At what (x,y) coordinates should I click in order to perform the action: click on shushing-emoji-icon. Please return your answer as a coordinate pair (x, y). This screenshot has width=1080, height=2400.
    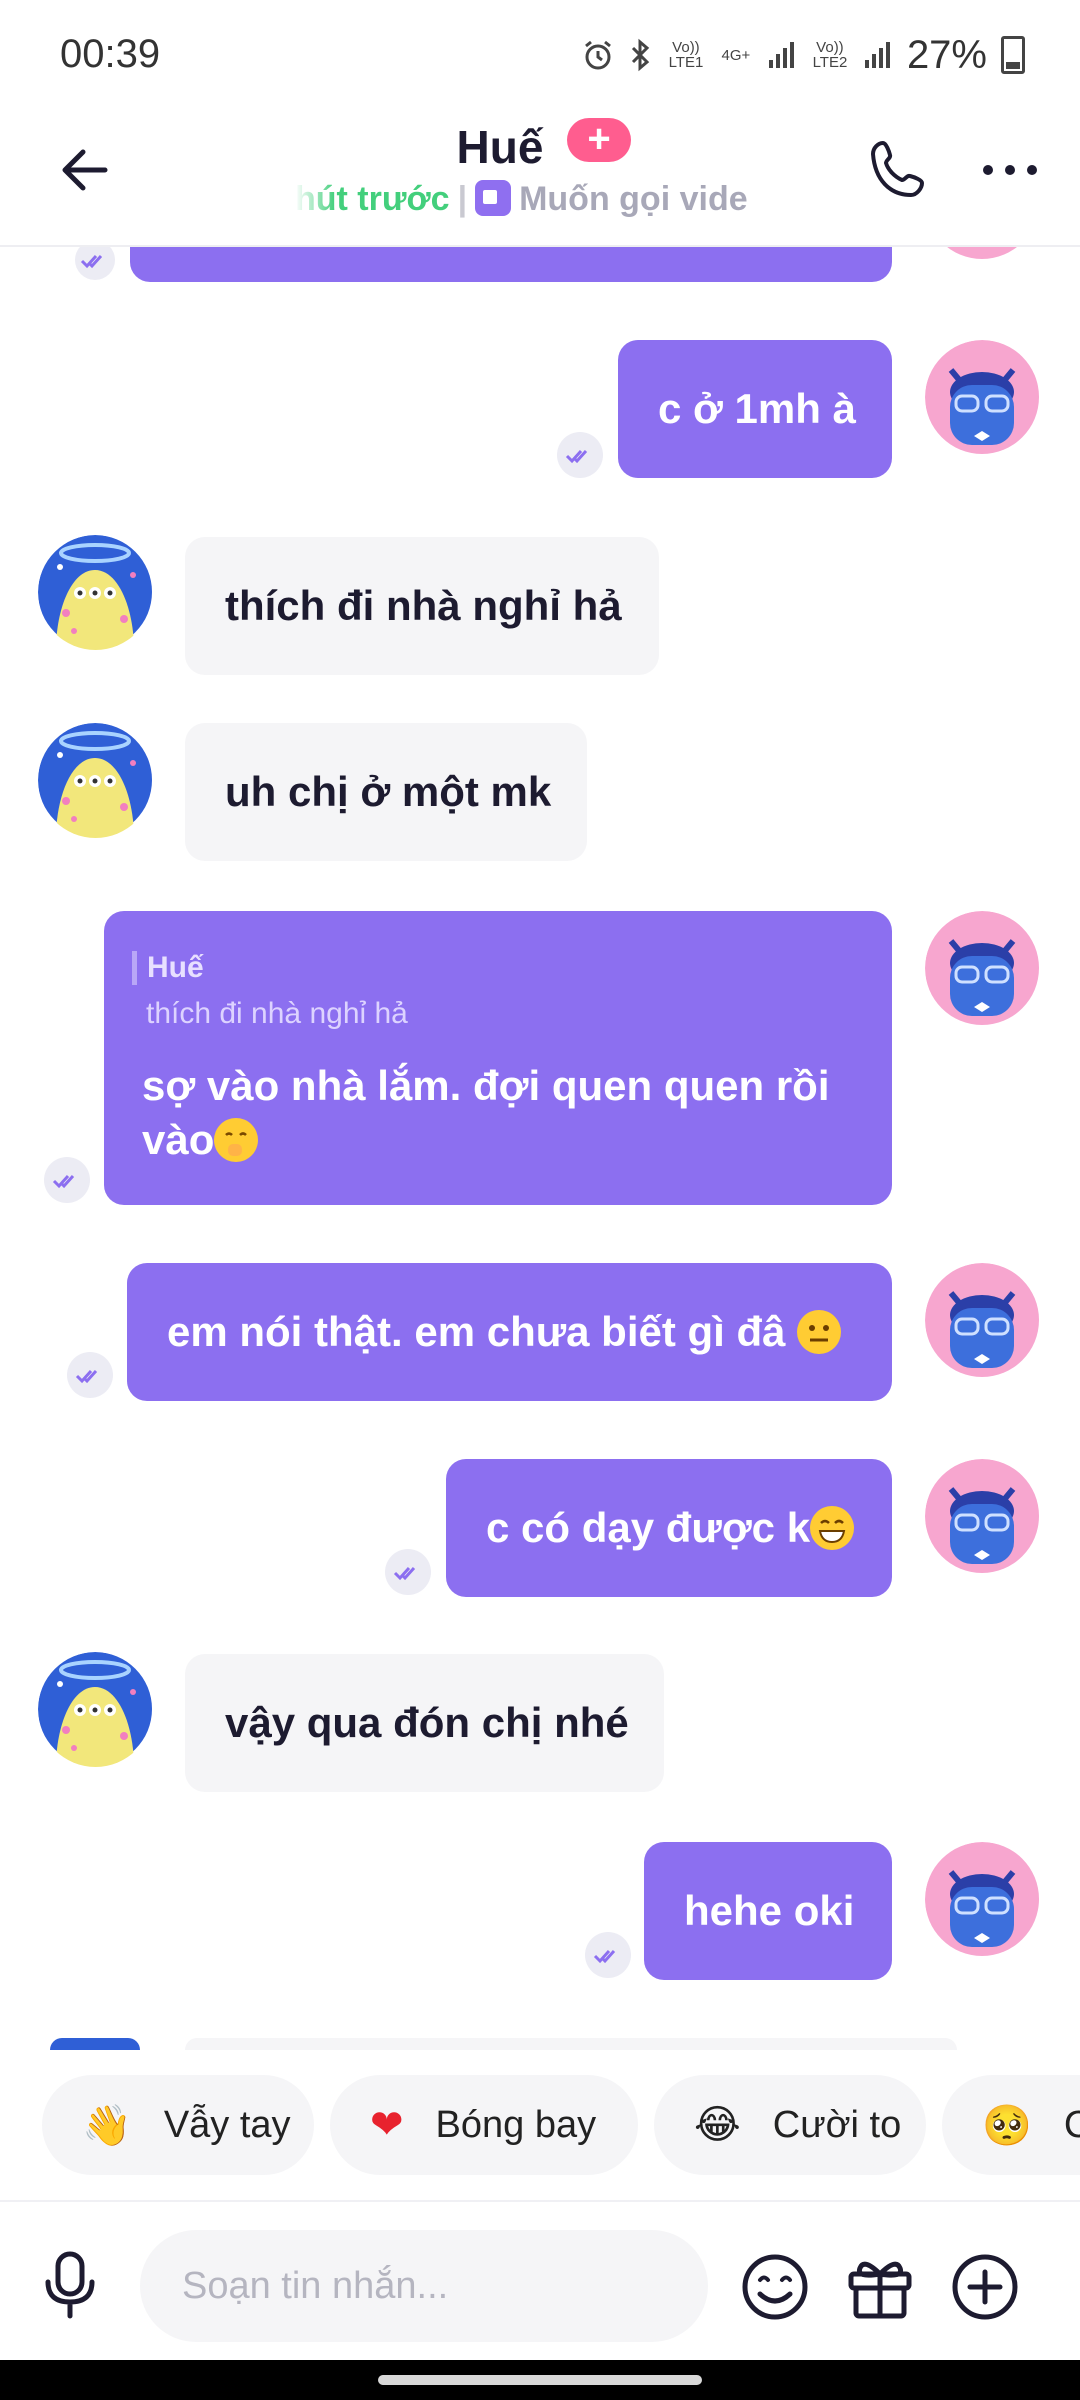
    Looking at the image, I should click on (236, 1140).